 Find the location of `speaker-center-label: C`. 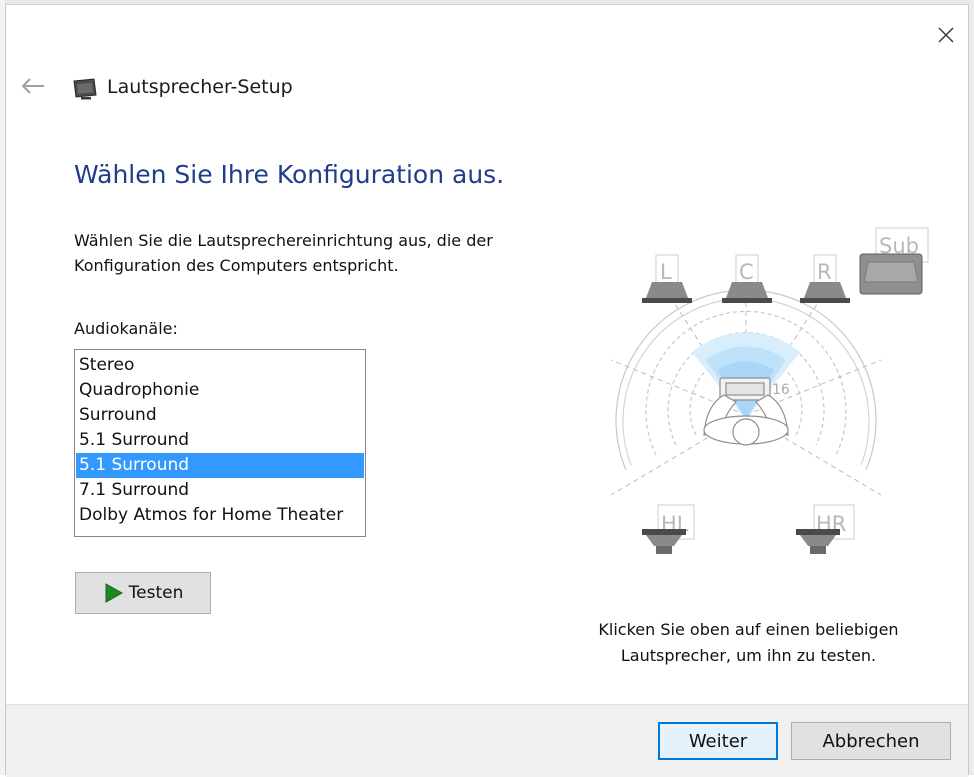

speaker-center-label: C is located at coordinates (746, 272).